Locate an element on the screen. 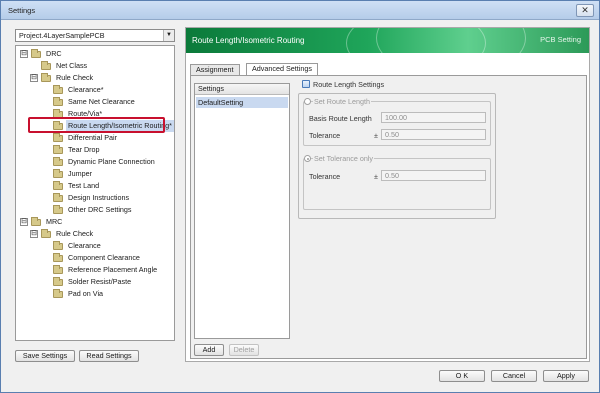 This screenshot has height=393, width=600. tolerance-label: Tolerance is located at coordinates (325, 135).